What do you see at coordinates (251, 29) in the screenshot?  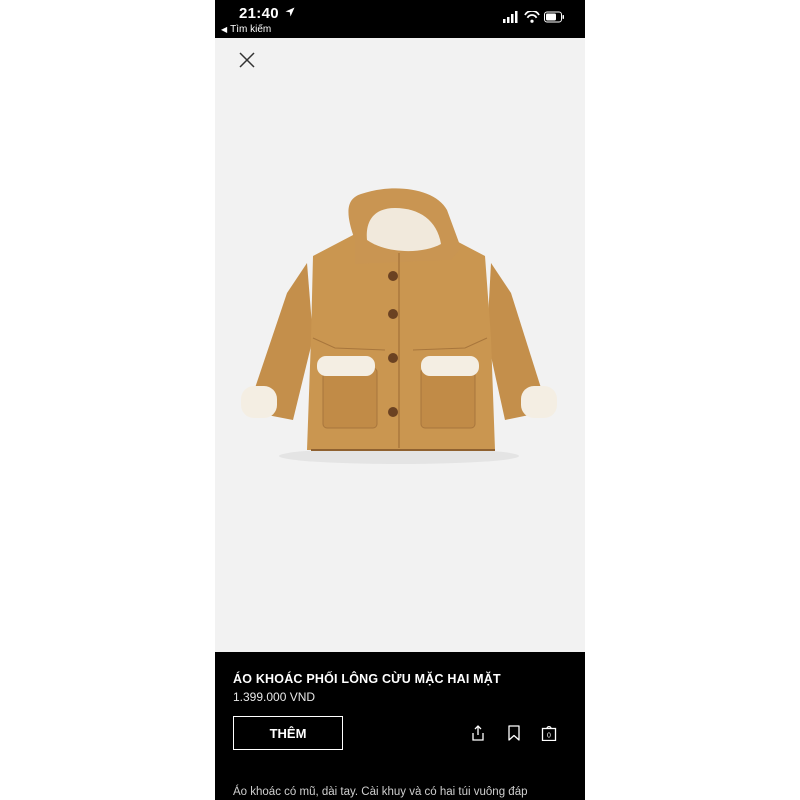 I see `back-label: Tìm kiếm` at bounding box center [251, 29].